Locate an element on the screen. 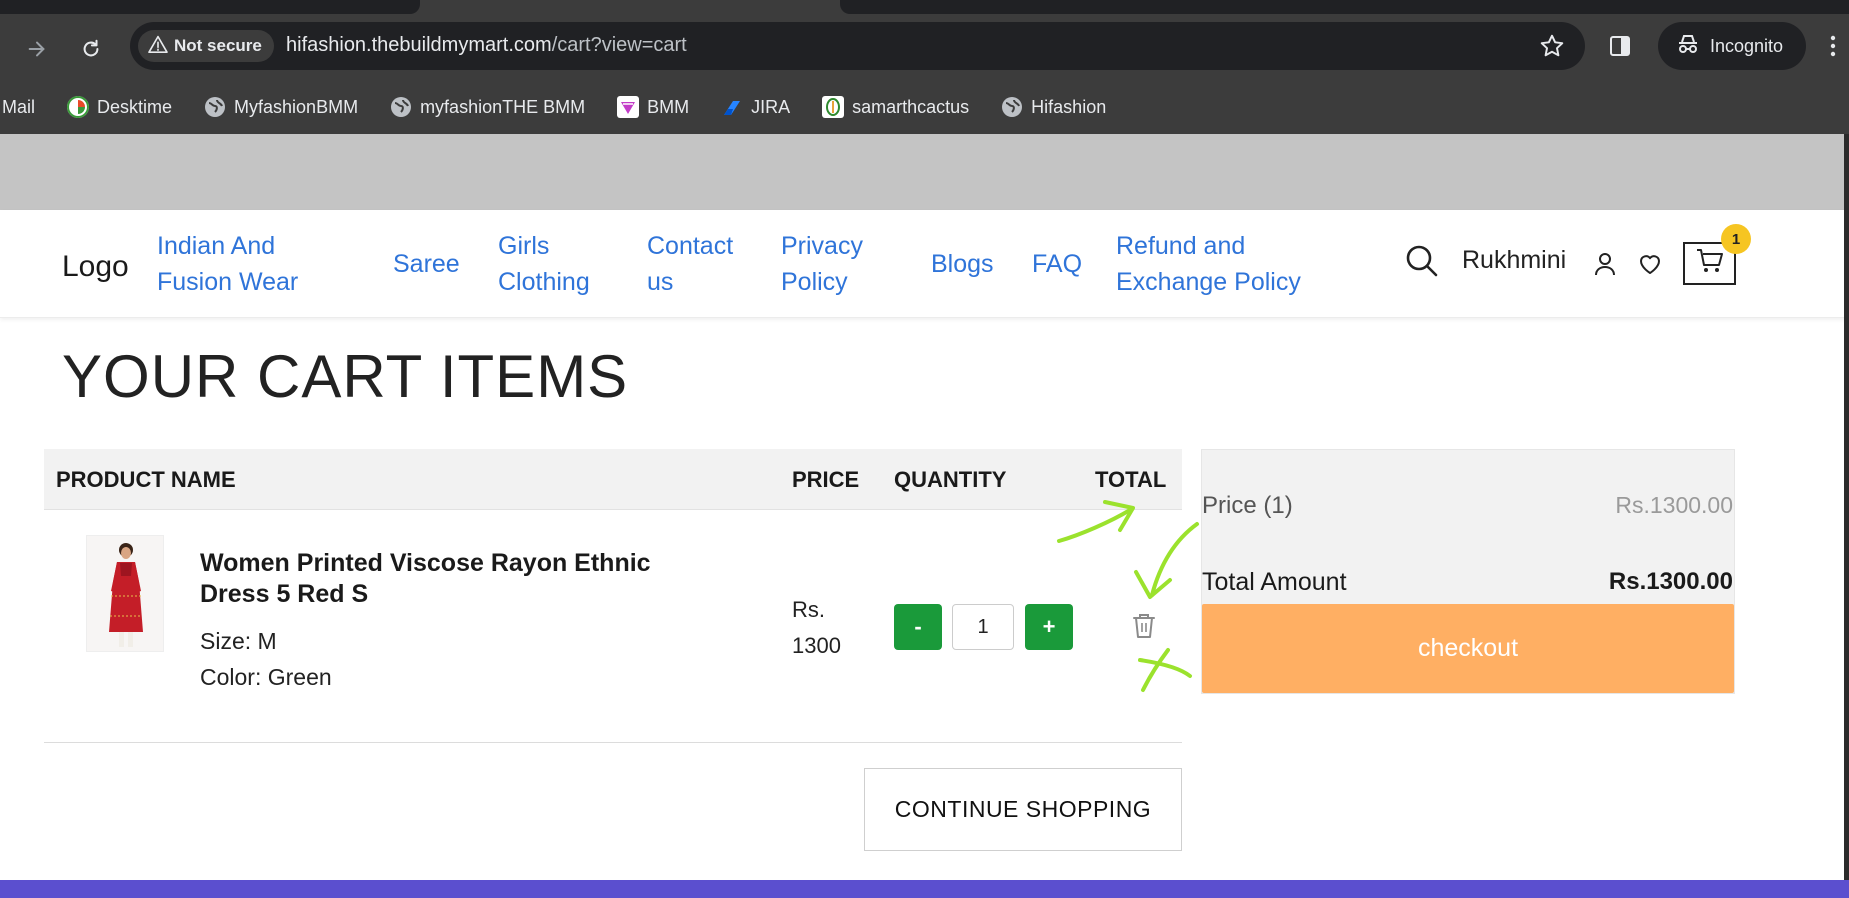 The height and width of the screenshot is (898, 1849). bookmark-samarthcactus: samarthcactus is located at coordinates (895, 107).